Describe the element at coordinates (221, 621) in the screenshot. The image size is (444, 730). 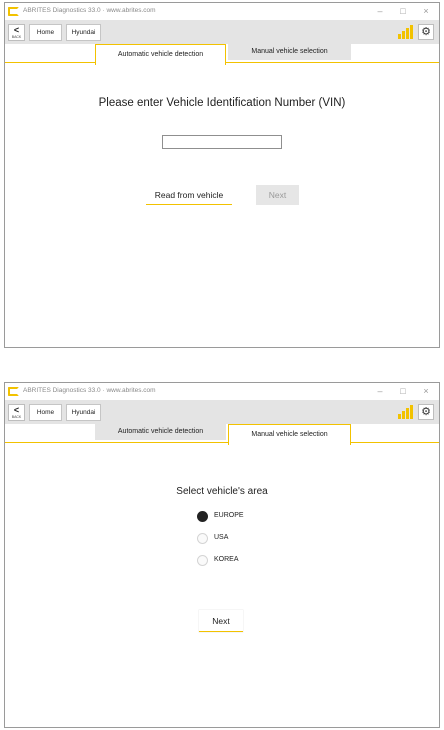
I see `next-button: Next` at that location.